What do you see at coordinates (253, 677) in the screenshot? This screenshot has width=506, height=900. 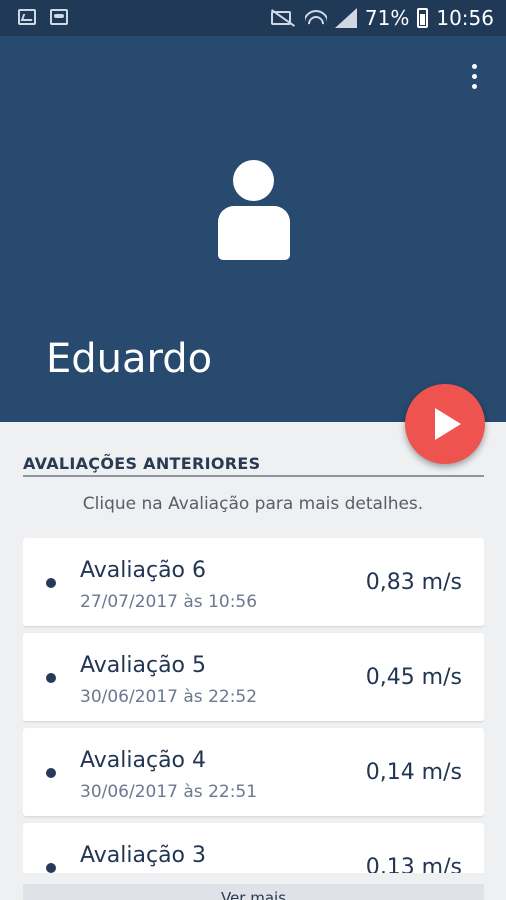 I see `evaluation-item: Avaliação 5 30/06/2017 às 22:52 0,45 m/s` at bounding box center [253, 677].